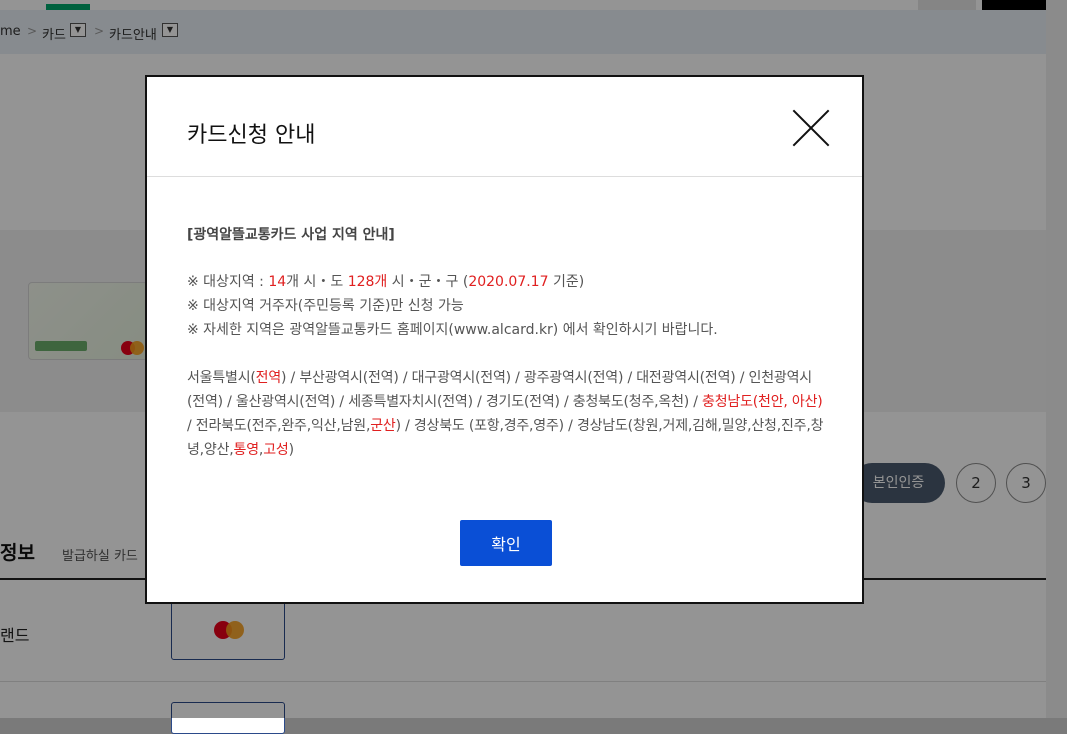 The image size is (1067, 734). What do you see at coordinates (277, 282) in the screenshot?
I see `highlight-count: 14` at bounding box center [277, 282].